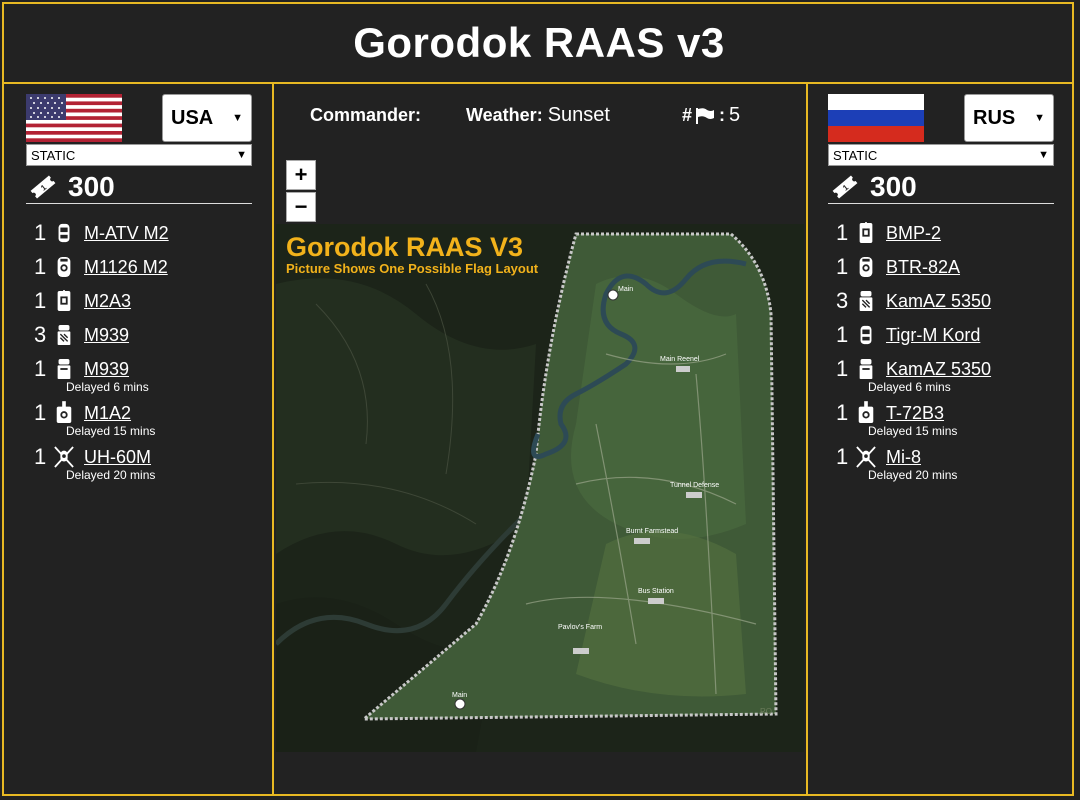 The width and height of the screenshot is (1080, 800). Describe the element at coordinates (893, 186) in the screenshot. I see `opfor-ticket-count: 300` at that location.